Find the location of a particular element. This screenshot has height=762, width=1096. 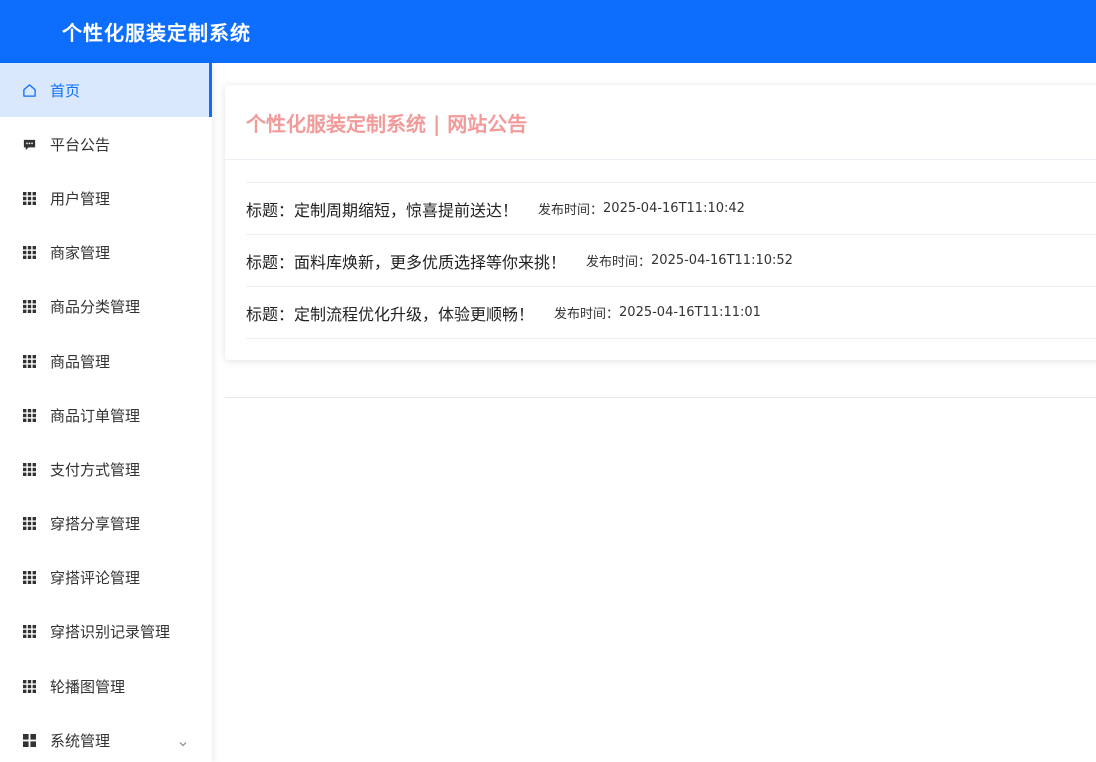

sidebar-item-label: 商品管理 is located at coordinates (80, 361).